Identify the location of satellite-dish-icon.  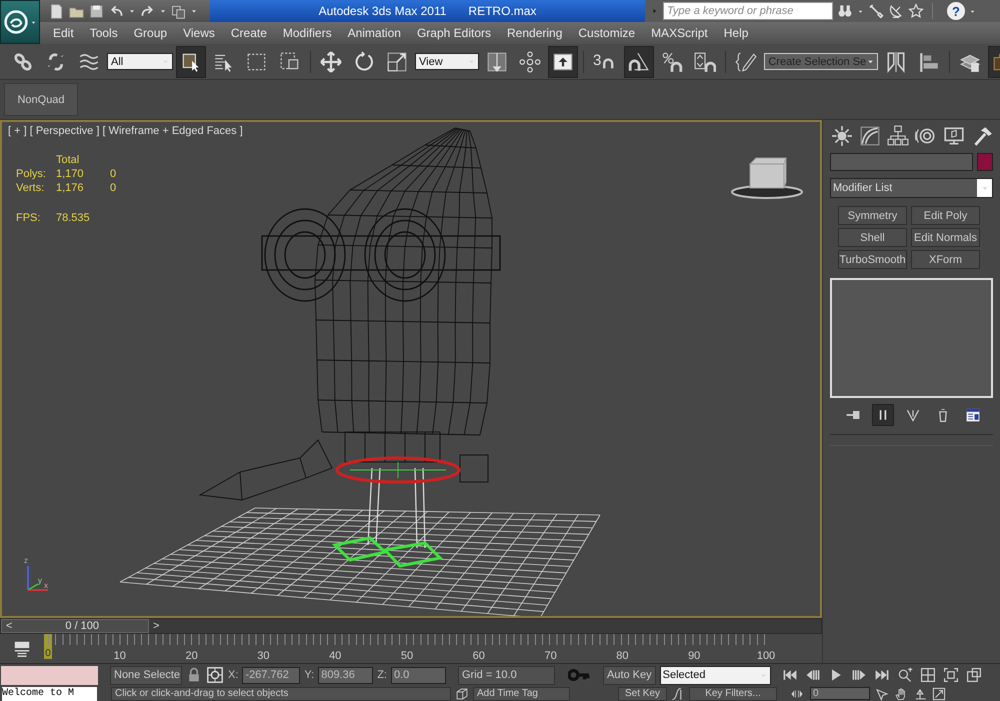
(896, 11).